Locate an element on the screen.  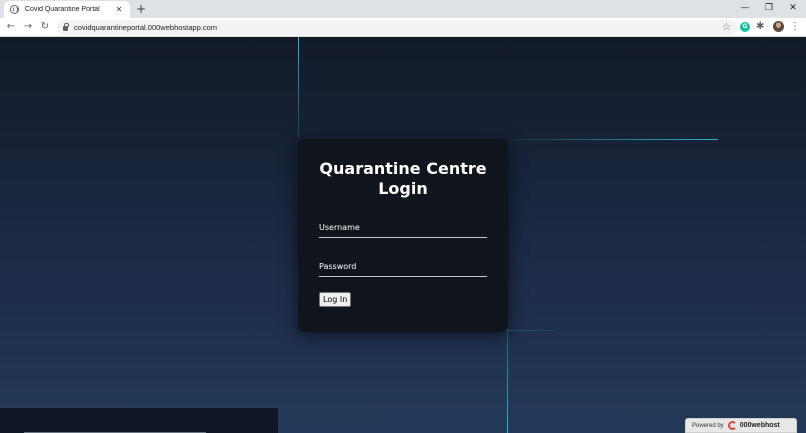
password-input is located at coordinates (403, 264).